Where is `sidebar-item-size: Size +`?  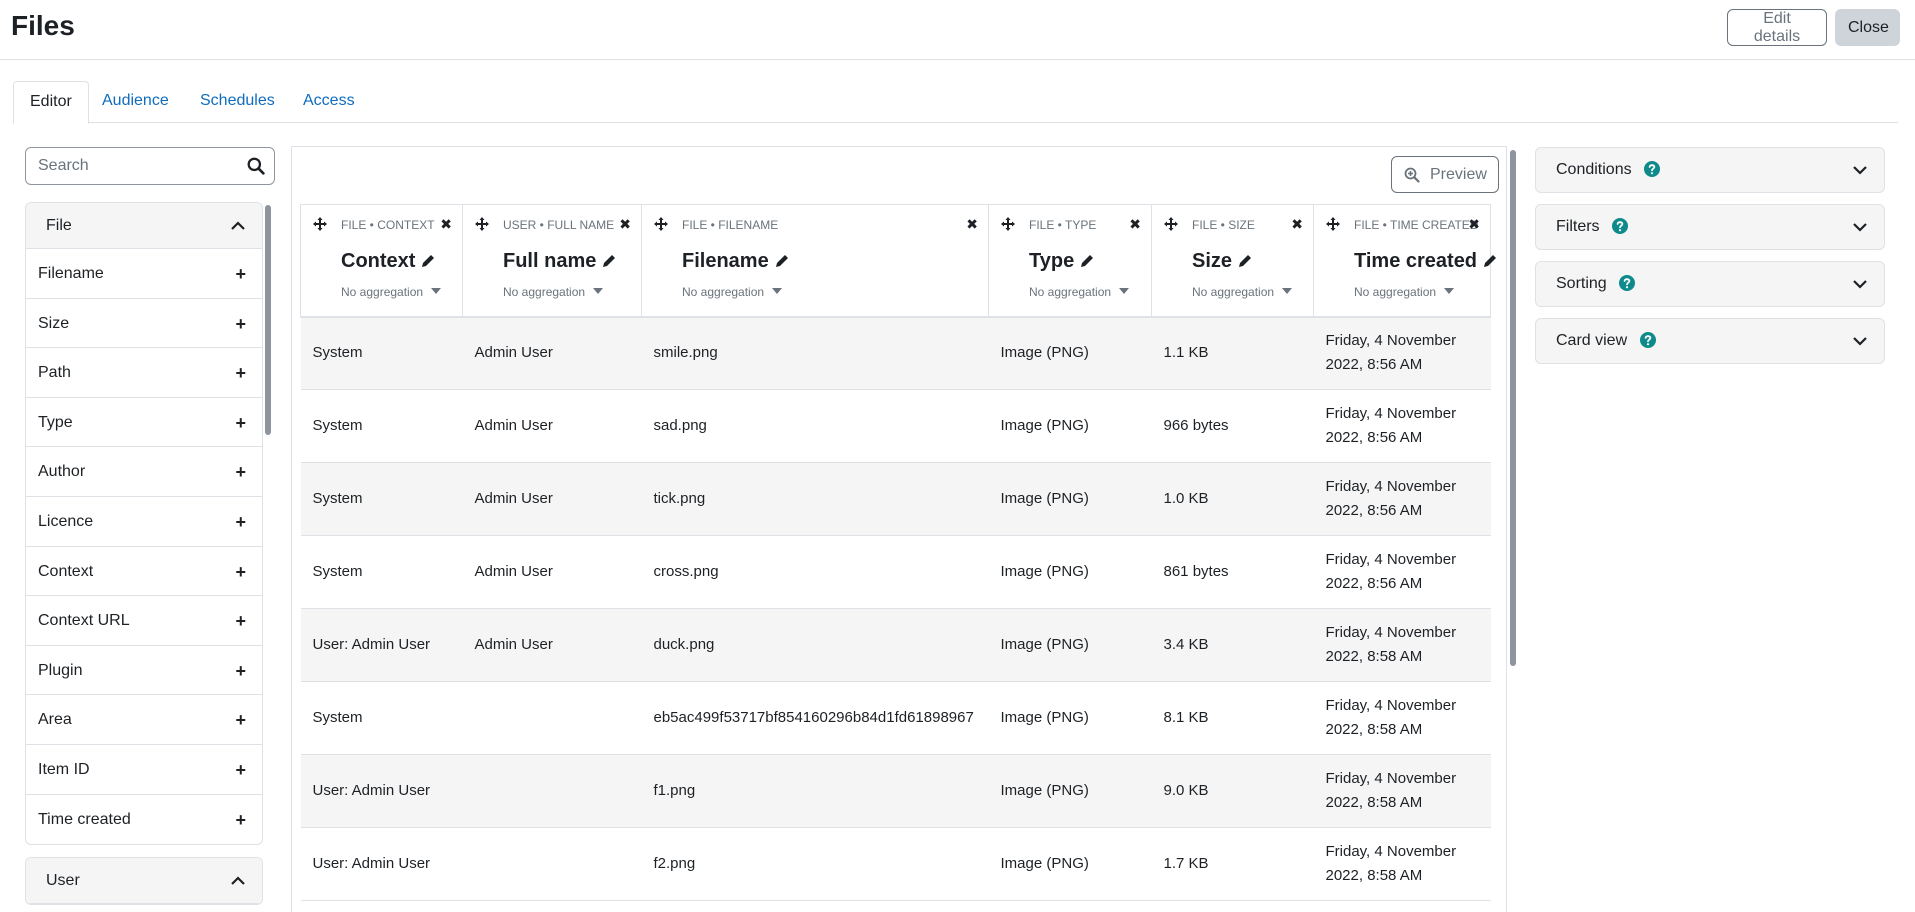
sidebar-item-size: Size + is located at coordinates (144, 324).